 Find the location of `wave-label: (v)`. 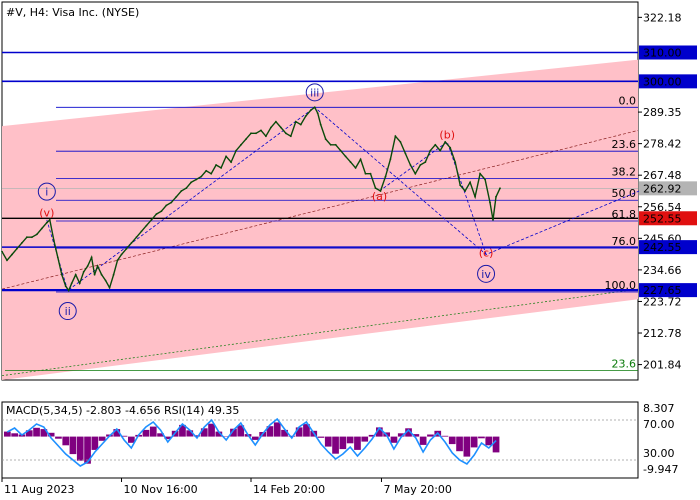

wave-label: (v) is located at coordinates (46, 213).